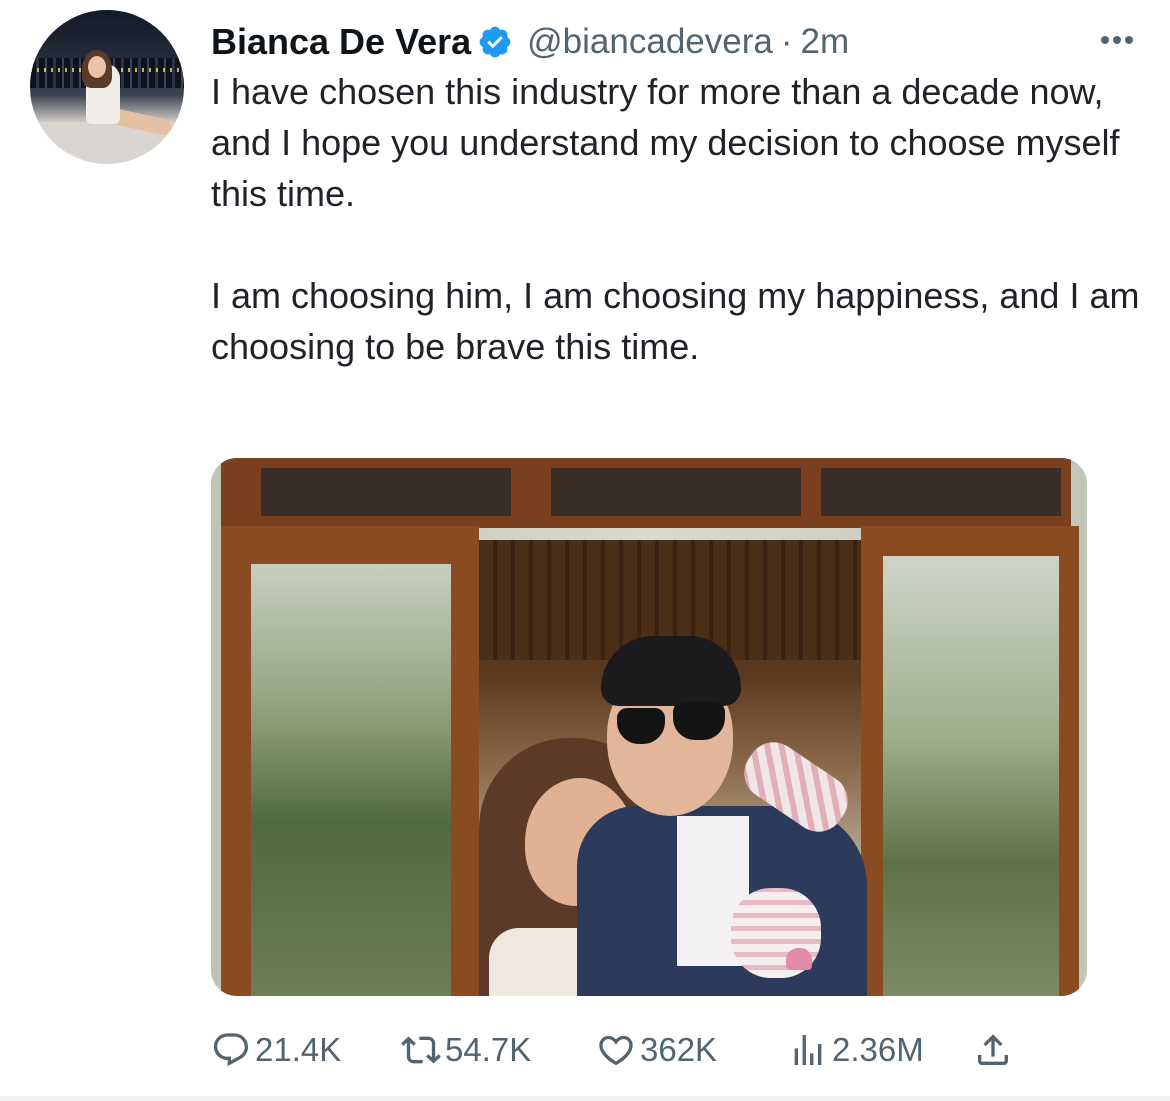  I want to click on like-button: 362K, so click(692, 1050).